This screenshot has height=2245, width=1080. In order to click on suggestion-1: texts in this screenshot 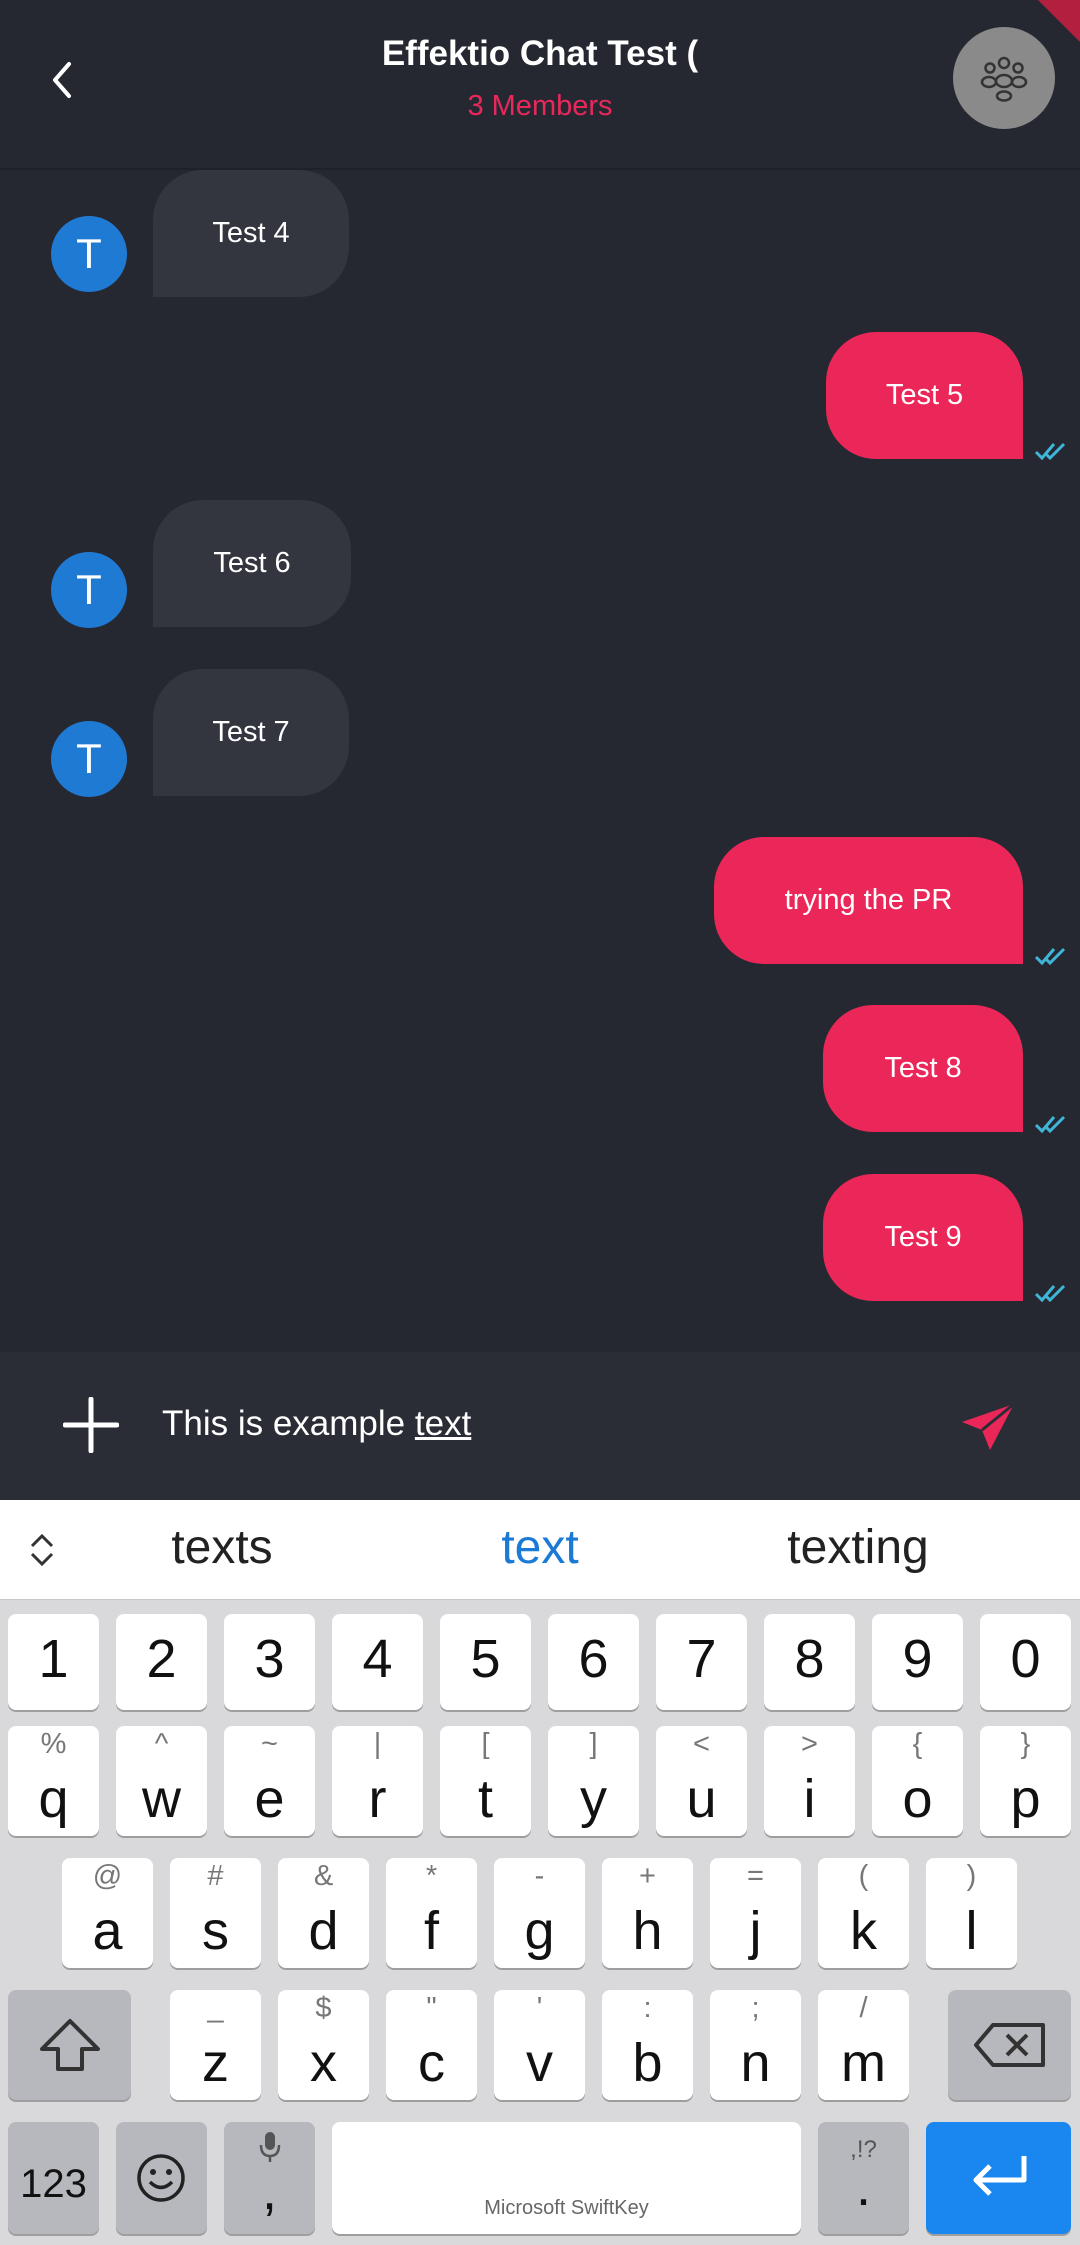, I will do `click(222, 1547)`.